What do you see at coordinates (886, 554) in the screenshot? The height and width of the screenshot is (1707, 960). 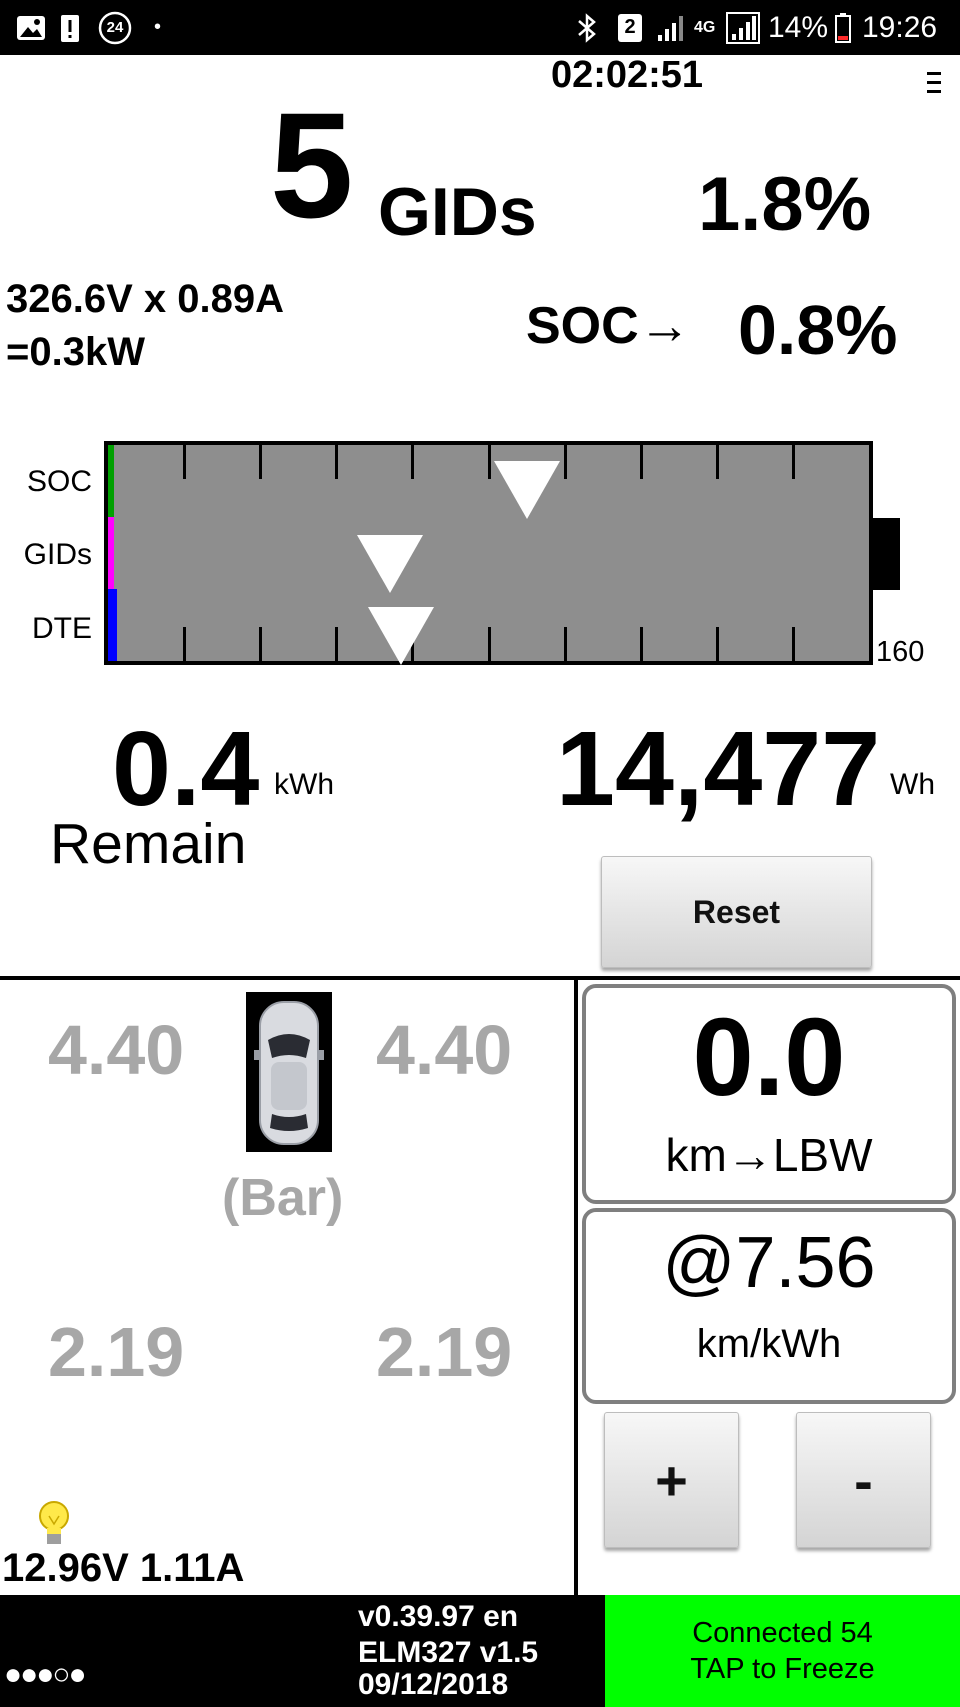 I see `battery-terminal` at bounding box center [886, 554].